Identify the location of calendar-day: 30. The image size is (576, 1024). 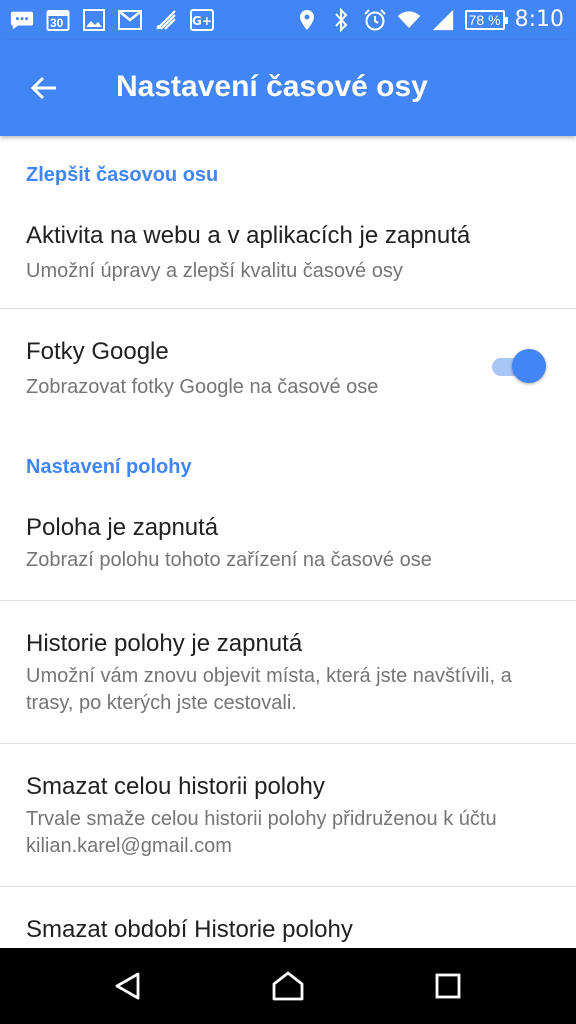
(57, 23).